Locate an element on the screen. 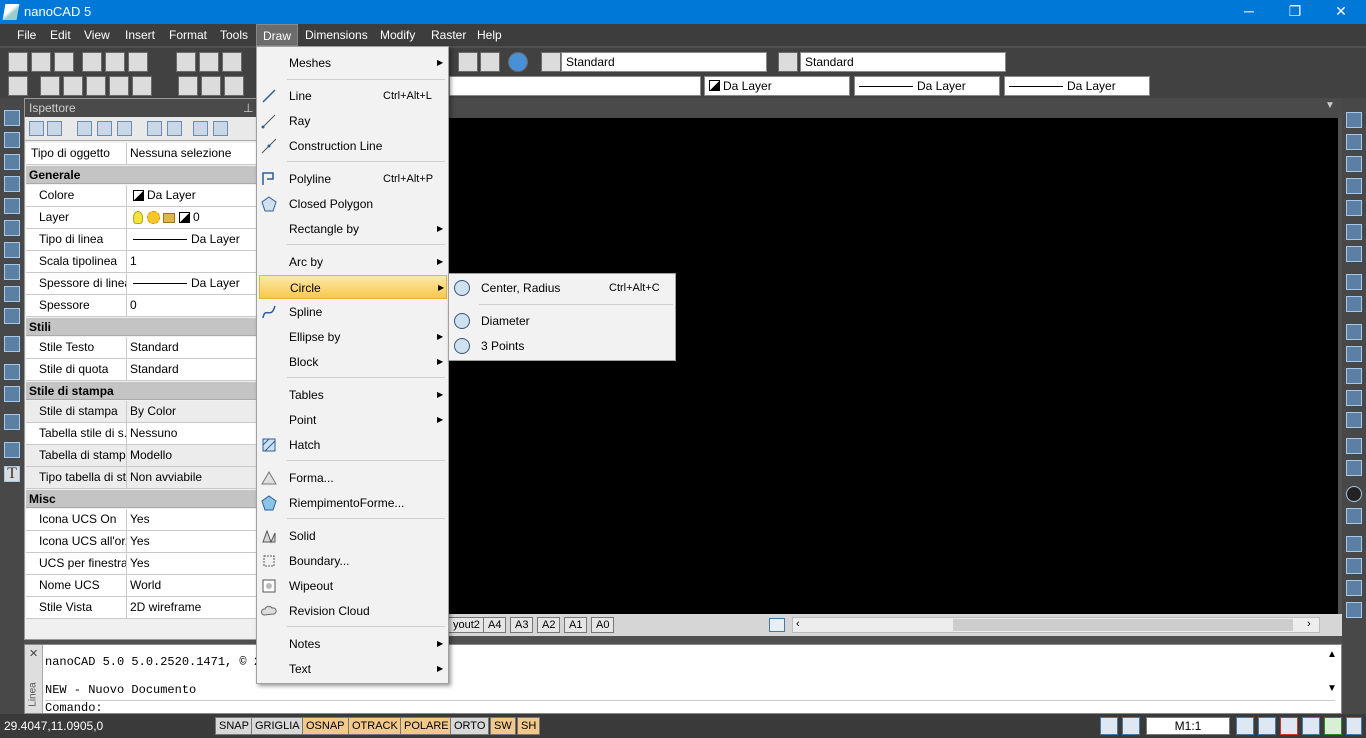 The image size is (1366, 738). menu-item-spline: Spline is located at coordinates (353, 312).